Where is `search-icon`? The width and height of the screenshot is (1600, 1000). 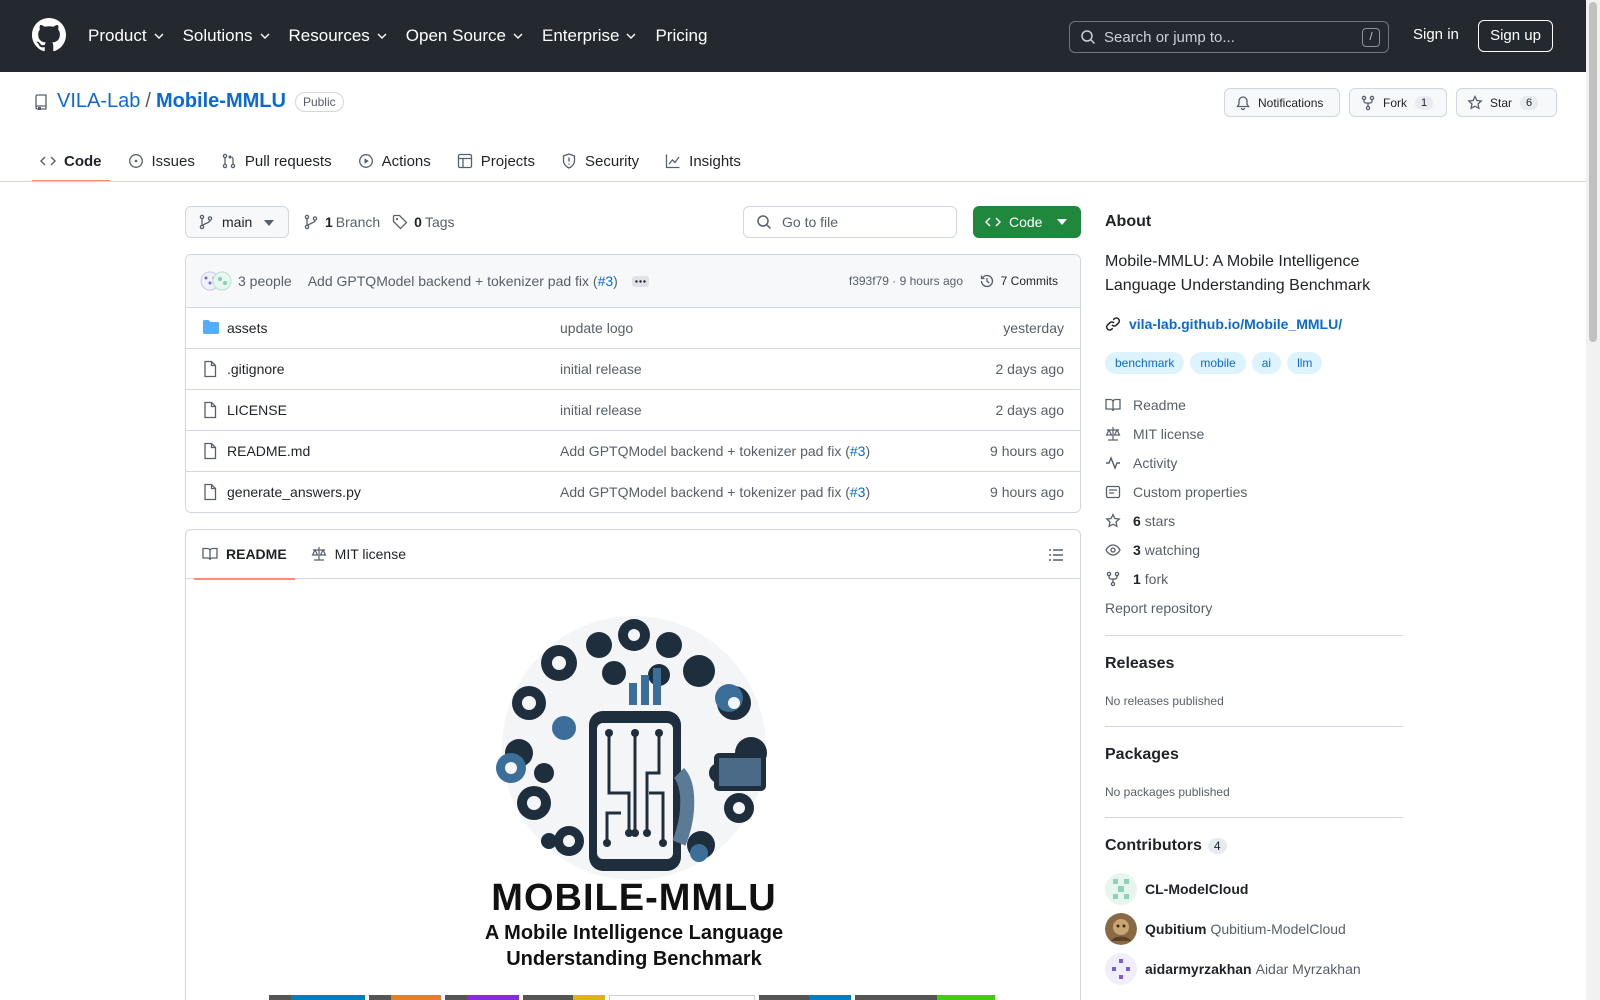
search-icon is located at coordinates (1088, 37).